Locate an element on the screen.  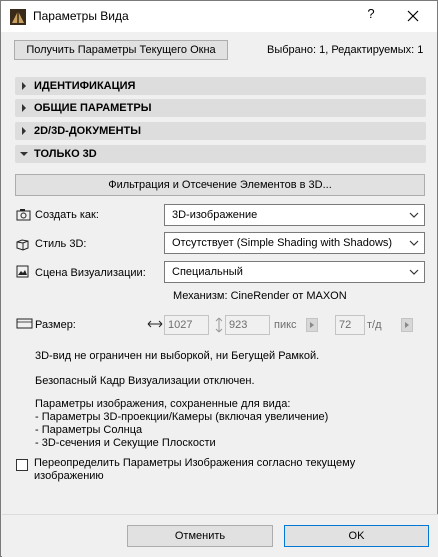
get-current-window-params-button: Получить Параметры Текущего Окна is located at coordinates (121, 50).